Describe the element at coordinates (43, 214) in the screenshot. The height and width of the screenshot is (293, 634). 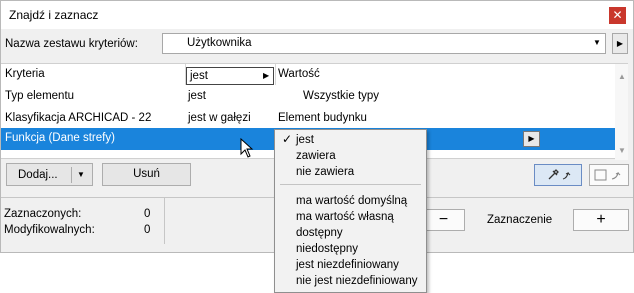
I see `selected-count-label: Zaznaczonych:` at that location.